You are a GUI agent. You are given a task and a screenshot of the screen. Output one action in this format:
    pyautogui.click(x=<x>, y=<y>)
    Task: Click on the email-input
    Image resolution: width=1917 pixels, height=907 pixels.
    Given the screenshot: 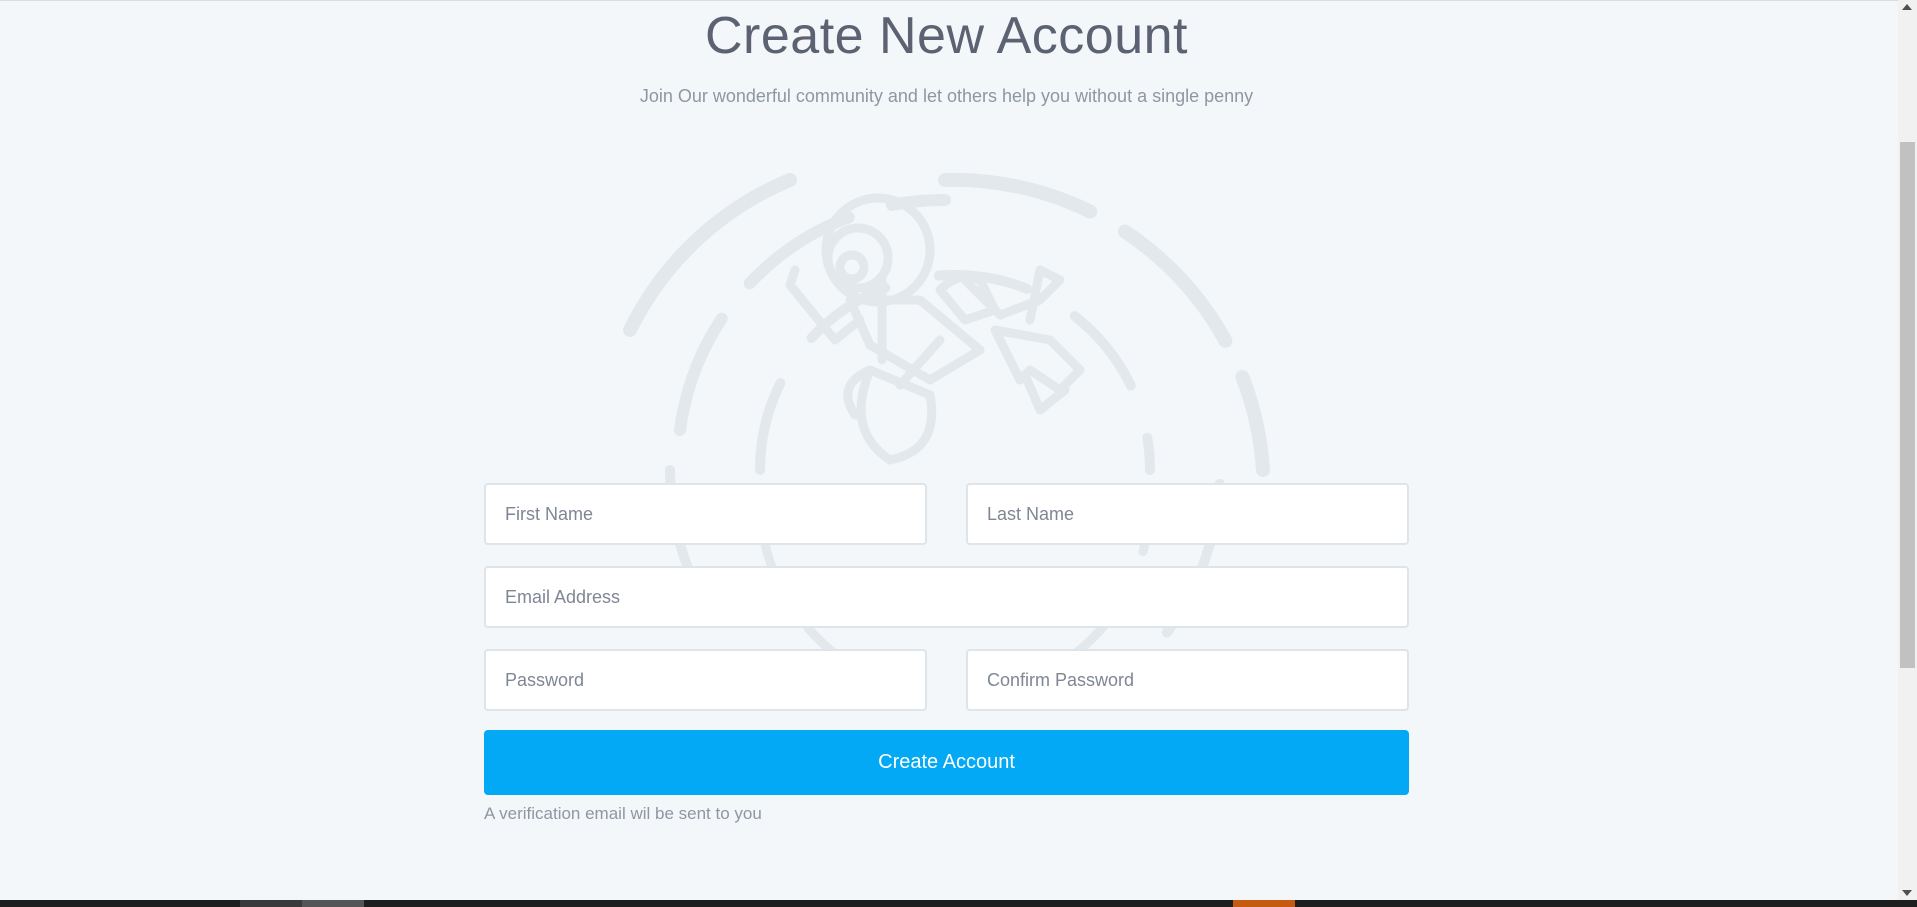 What is the action you would take?
    pyautogui.click(x=946, y=597)
    